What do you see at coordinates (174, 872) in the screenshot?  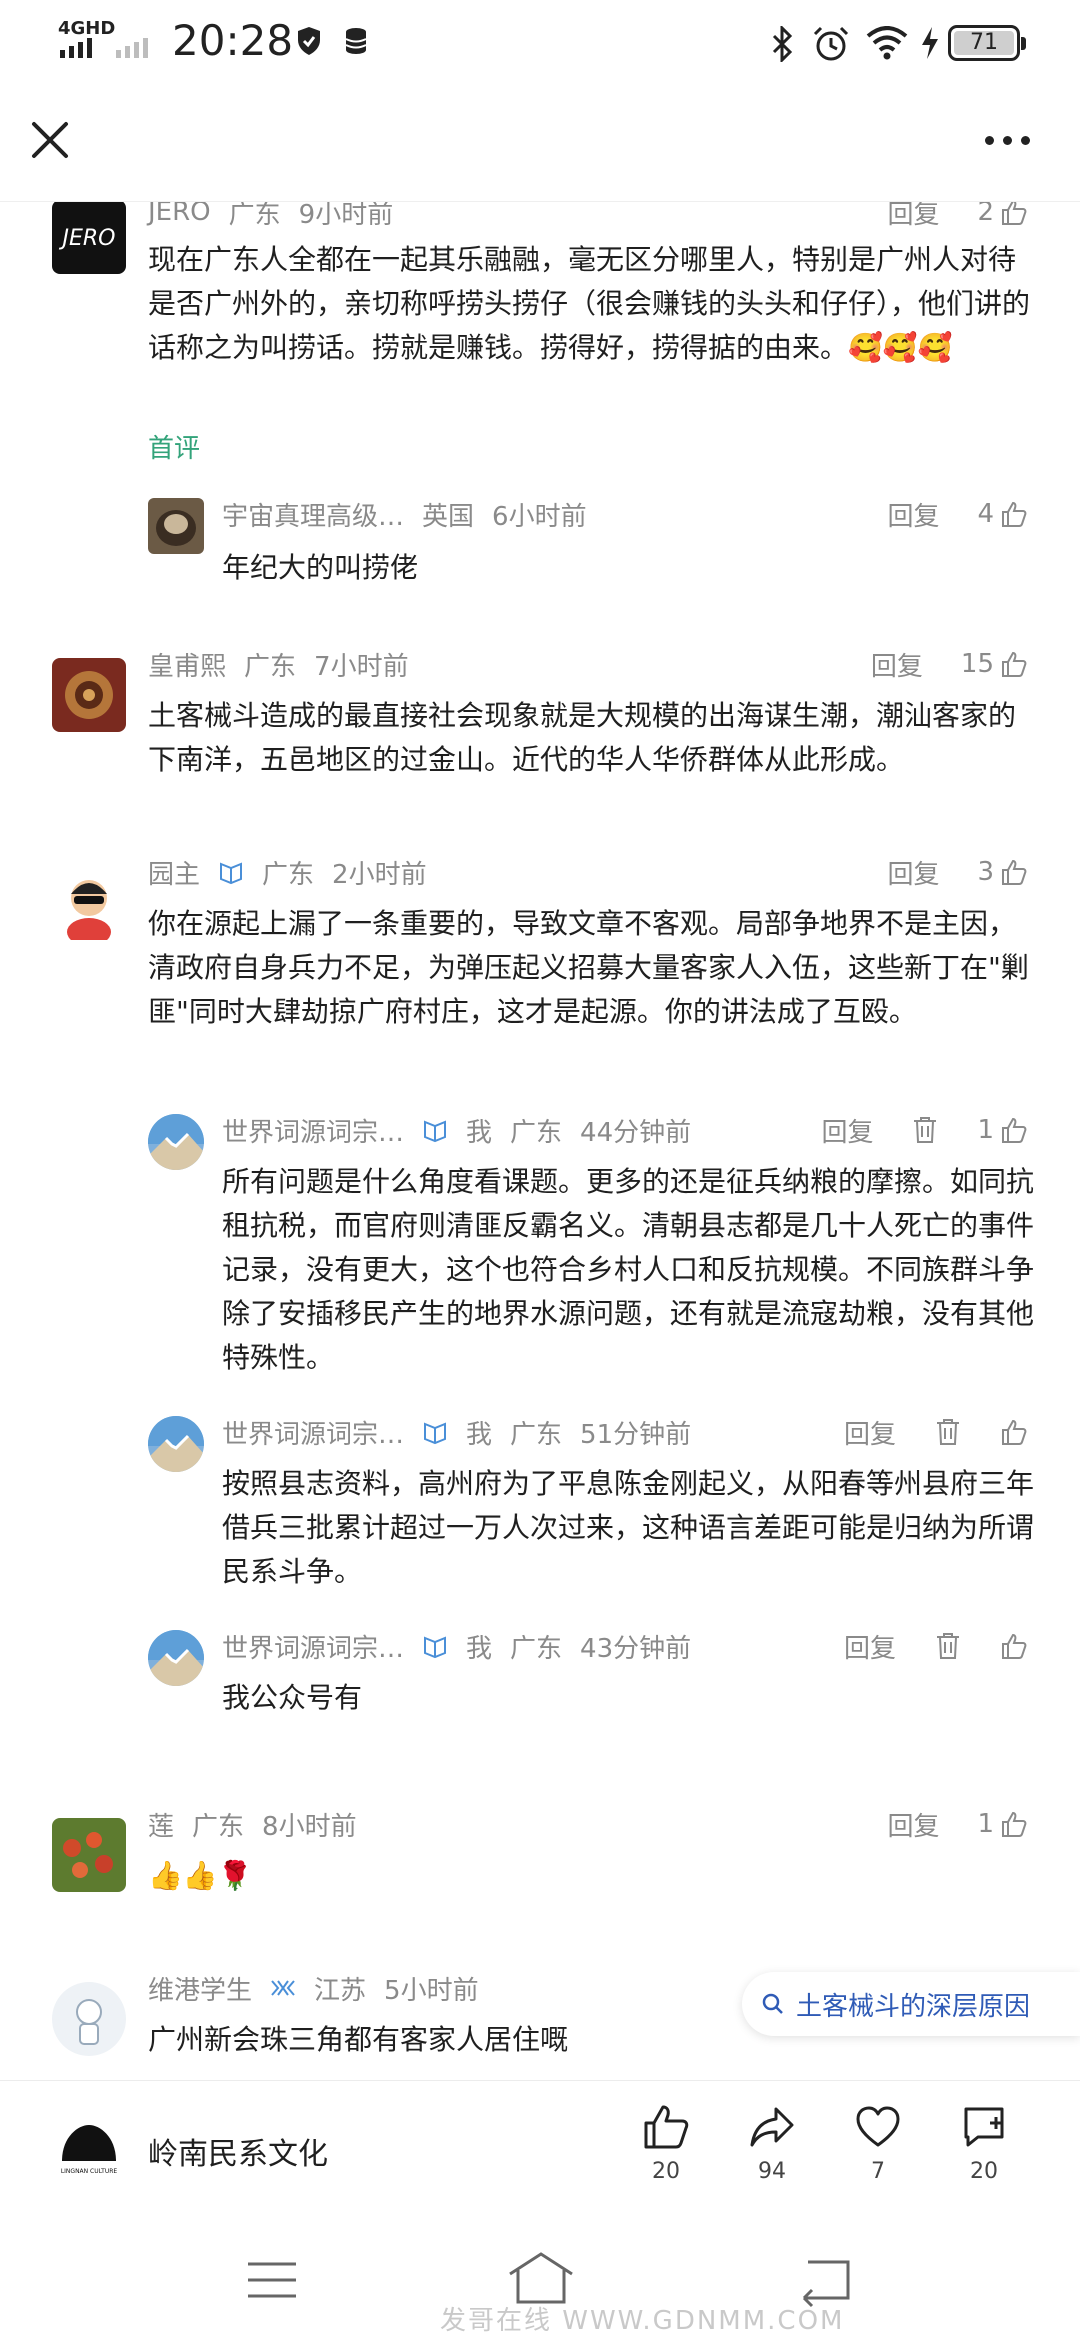 I see `comment-author: 园主` at bounding box center [174, 872].